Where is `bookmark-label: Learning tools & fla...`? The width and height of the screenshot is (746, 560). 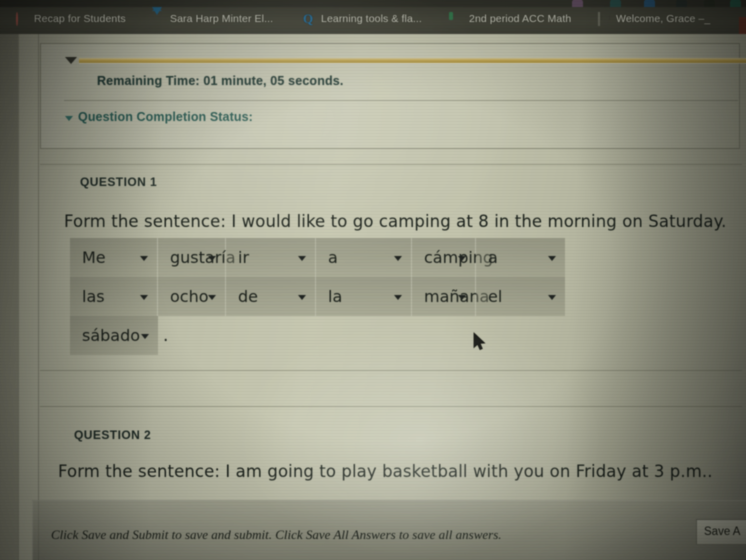
bookmark-label: Learning tools & fla... is located at coordinates (371, 19).